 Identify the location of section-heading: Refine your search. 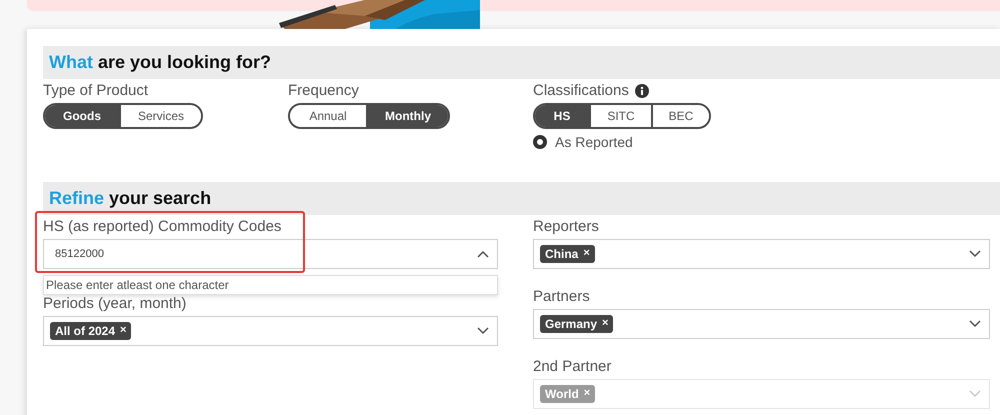
(521, 198).